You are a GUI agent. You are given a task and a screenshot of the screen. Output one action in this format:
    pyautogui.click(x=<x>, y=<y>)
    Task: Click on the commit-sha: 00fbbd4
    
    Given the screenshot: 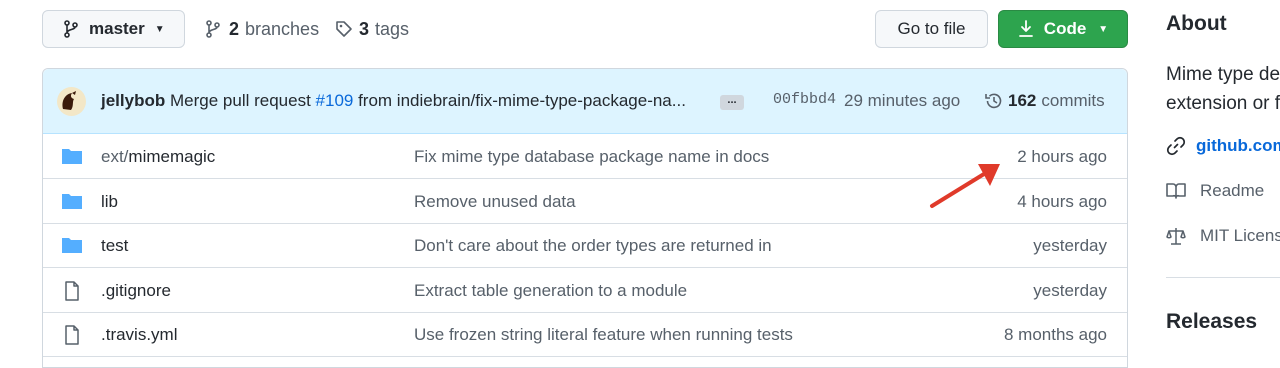 What is the action you would take?
    pyautogui.click(x=804, y=99)
    